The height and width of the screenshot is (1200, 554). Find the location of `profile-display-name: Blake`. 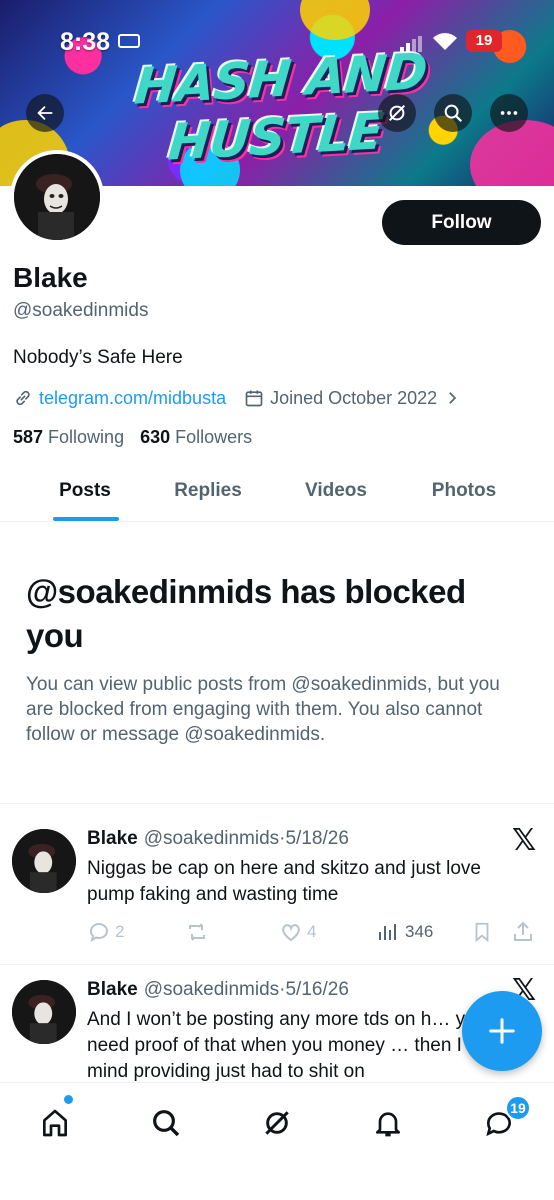

profile-display-name: Blake is located at coordinates (50, 277).